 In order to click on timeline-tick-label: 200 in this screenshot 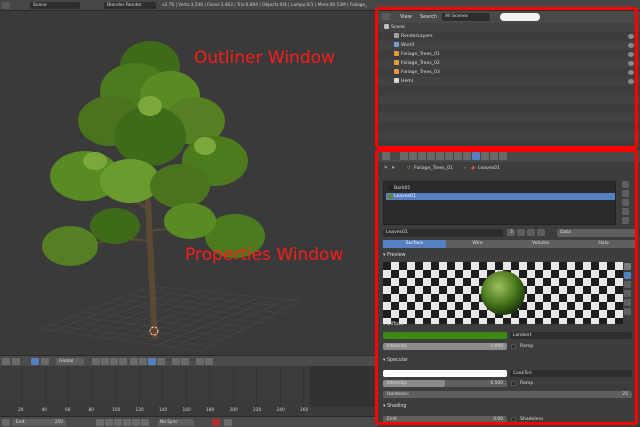, I will do `click(233, 410)`.